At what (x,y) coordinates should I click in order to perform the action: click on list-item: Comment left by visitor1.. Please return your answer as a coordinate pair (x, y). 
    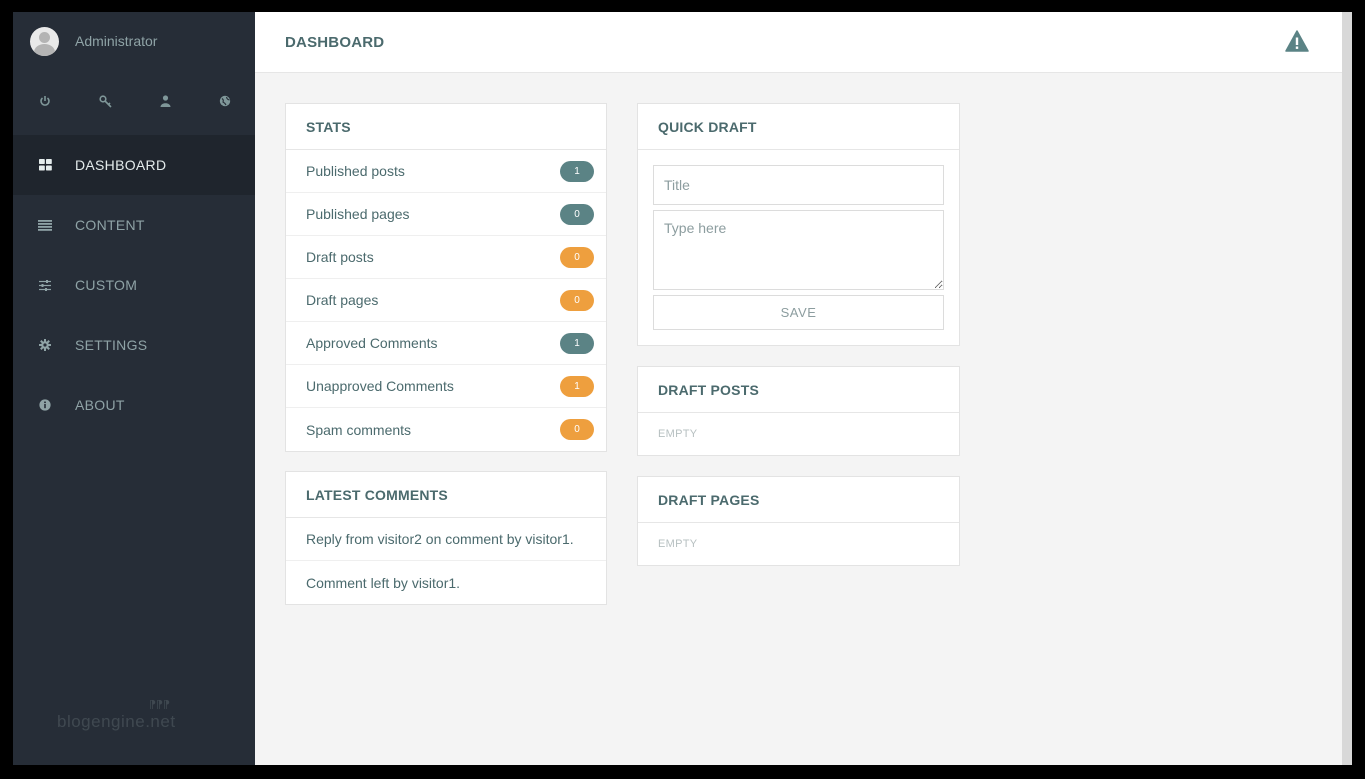
    Looking at the image, I should click on (446, 582).